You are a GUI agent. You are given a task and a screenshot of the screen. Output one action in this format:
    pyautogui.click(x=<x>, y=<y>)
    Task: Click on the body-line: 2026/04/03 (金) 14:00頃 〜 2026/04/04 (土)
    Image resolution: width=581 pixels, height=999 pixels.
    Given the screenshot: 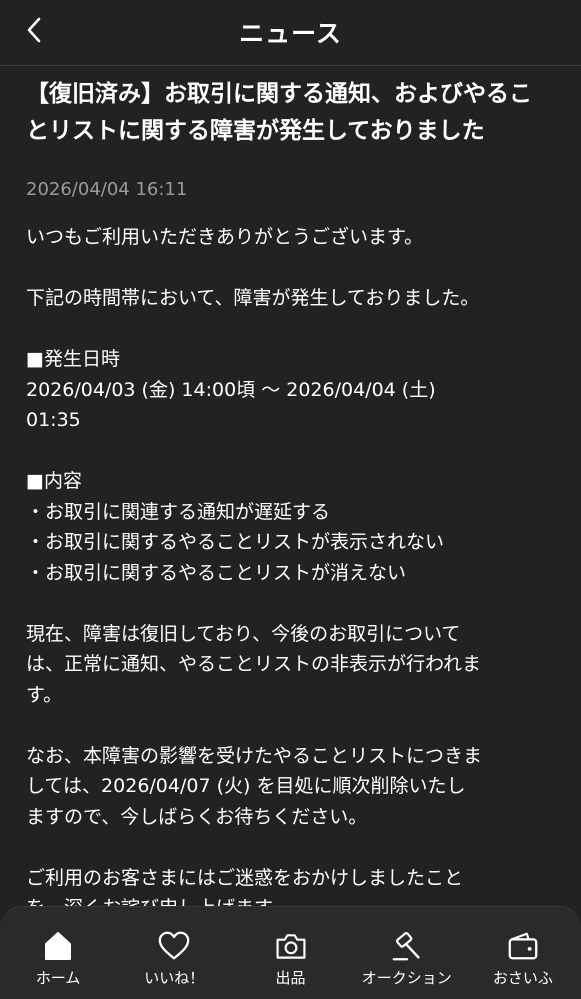 What is the action you would take?
    pyautogui.click(x=231, y=389)
    